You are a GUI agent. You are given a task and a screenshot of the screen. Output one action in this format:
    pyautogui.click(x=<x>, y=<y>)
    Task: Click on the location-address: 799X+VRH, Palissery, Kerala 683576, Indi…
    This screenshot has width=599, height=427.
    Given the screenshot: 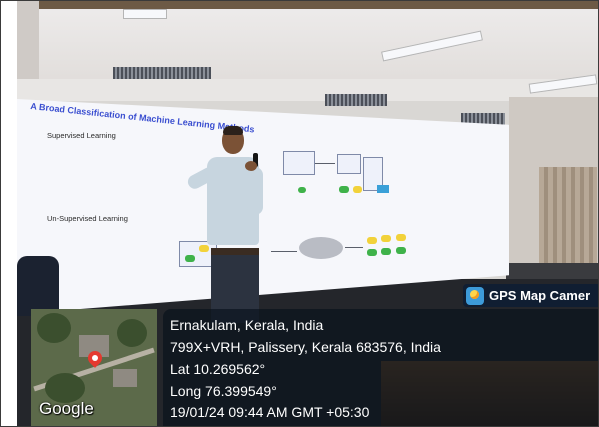 What is the action you would take?
    pyautogui.click(x=305, y=347)
    